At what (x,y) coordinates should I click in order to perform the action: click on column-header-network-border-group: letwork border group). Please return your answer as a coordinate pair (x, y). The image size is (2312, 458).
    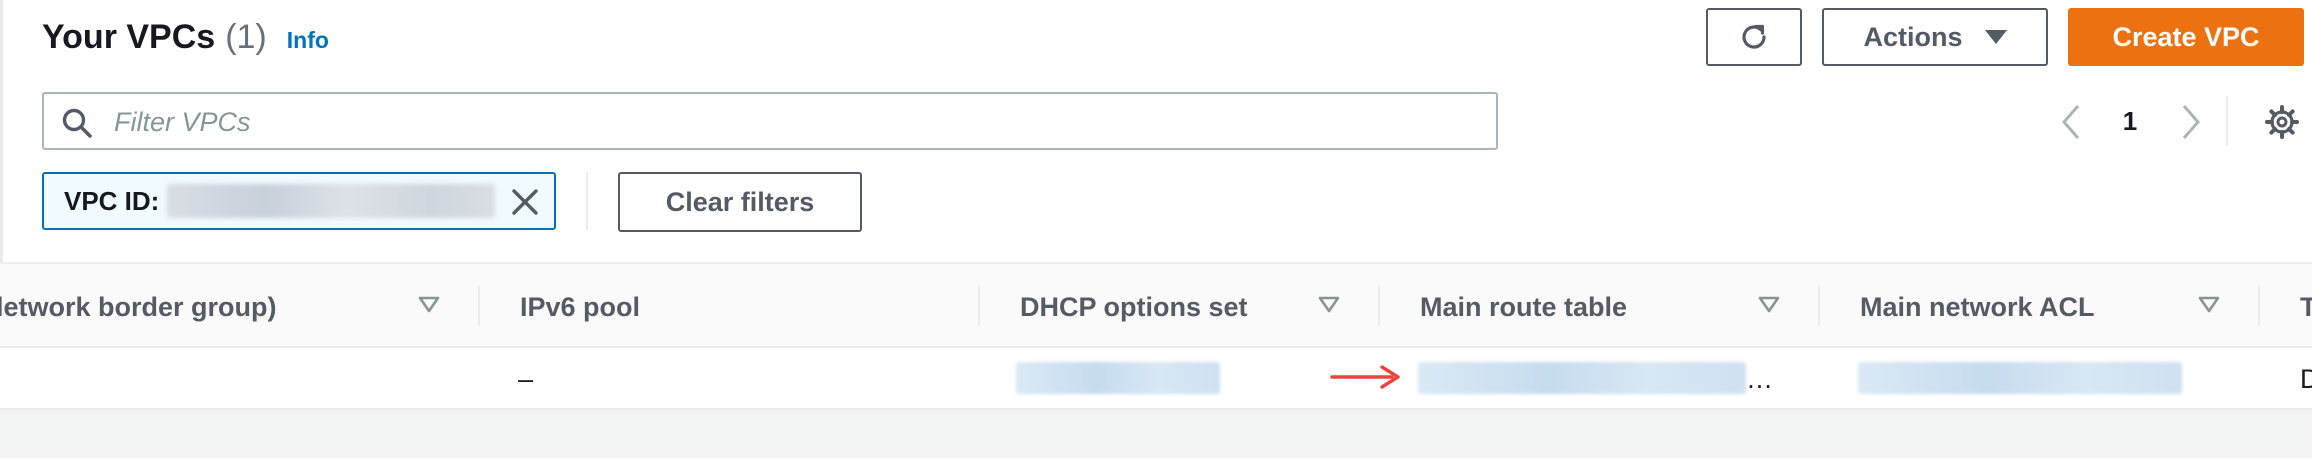
    Looking at the image, I should click on (138, 307).